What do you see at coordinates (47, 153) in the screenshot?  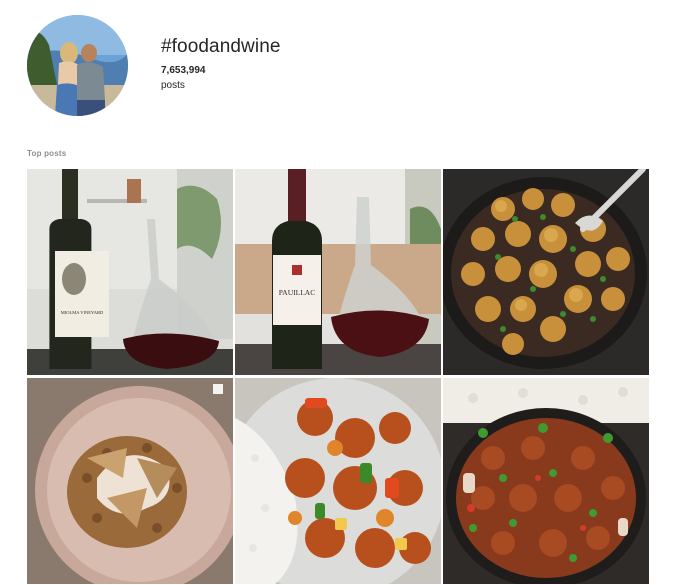 I see `top-posts-heading: Top posts` at bounding box center [47, 153].